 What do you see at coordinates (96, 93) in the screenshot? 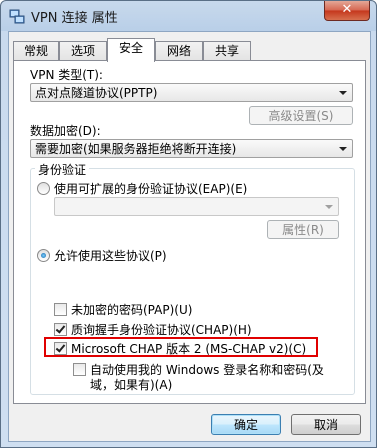
I see `vpn-type-value: 点对点隧道协议(PPTP)` at bounding box center [96, 93].